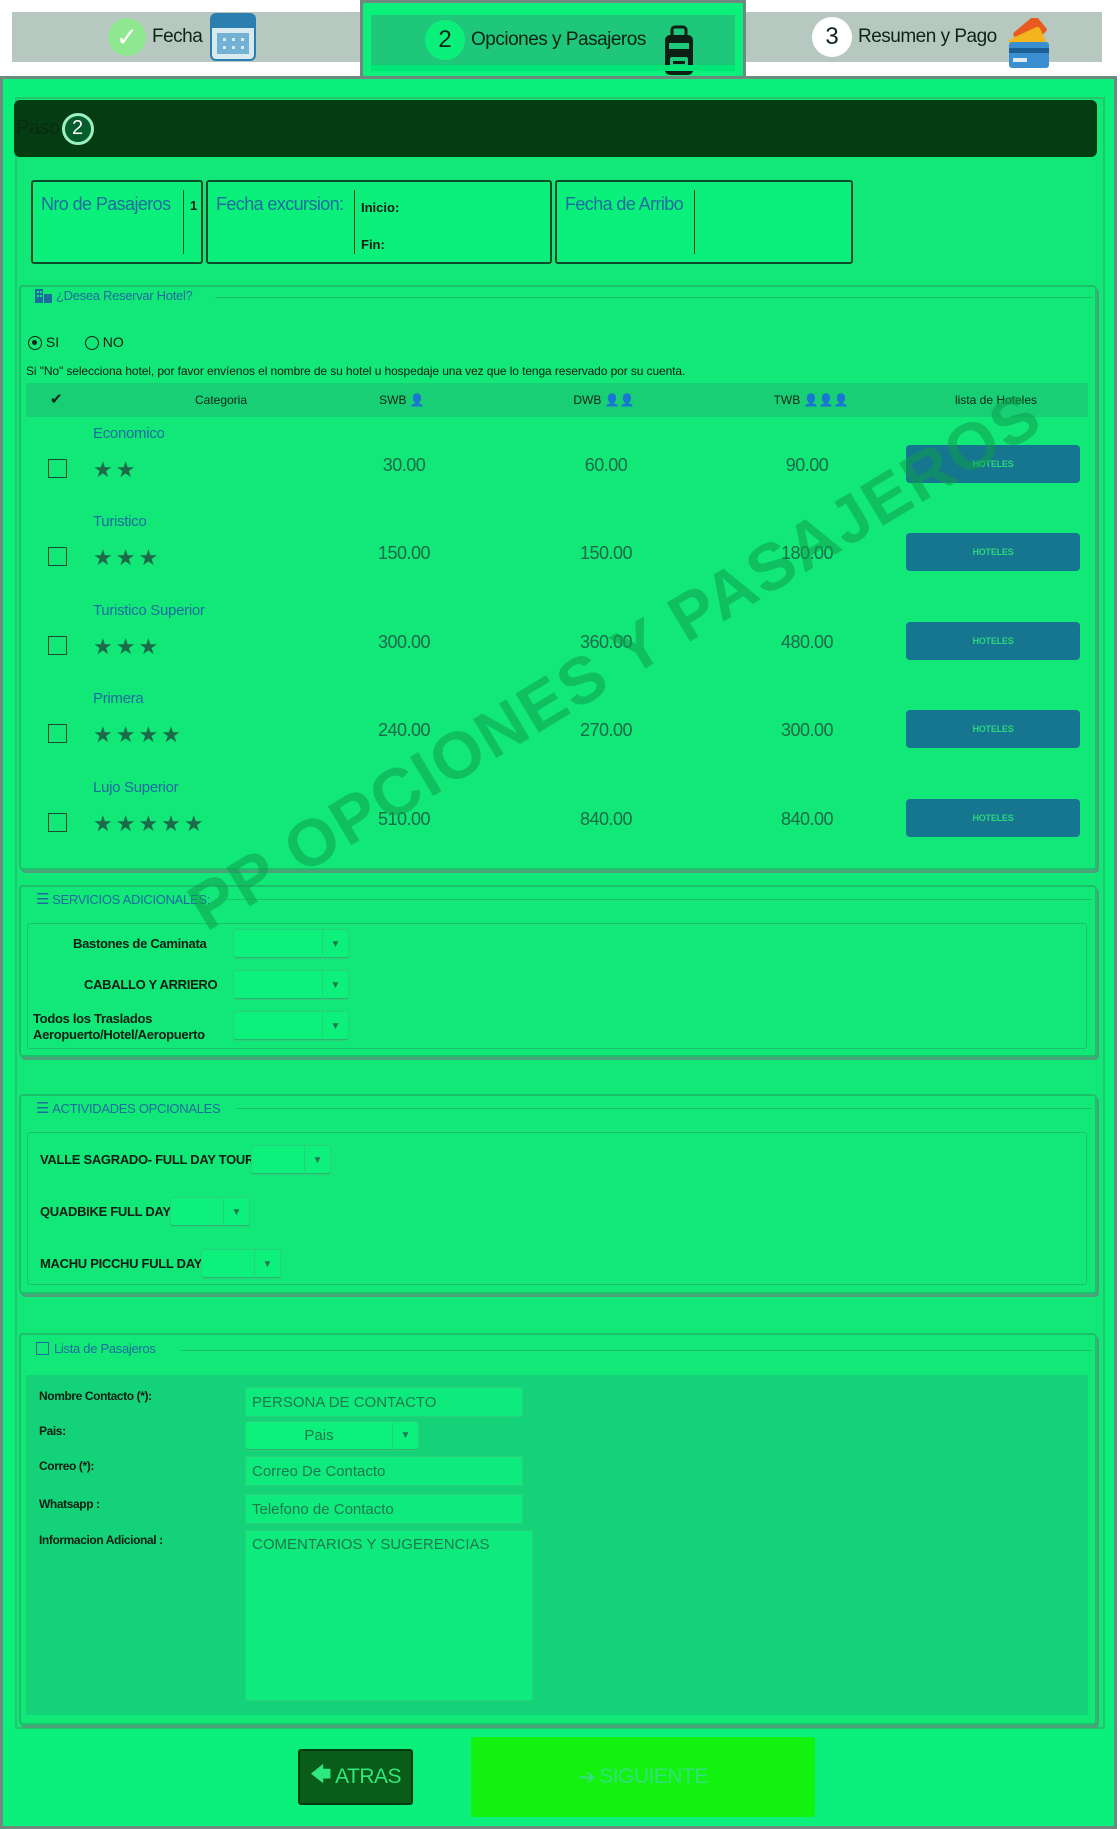 This screenshot has height=1829, width=1120. Describe the element at coordinates (1028, 43) in the screenshot. I see `credit-card-icon` at that location.